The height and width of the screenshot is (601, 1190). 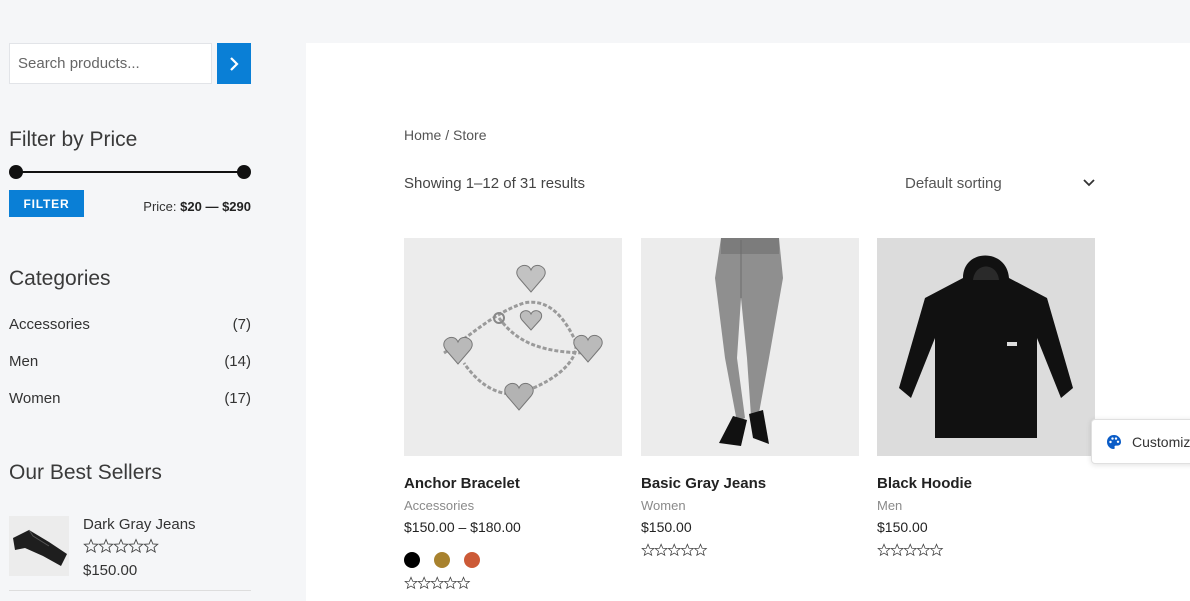 What do you see at coordinates (750, 483) in the screenshot?
I see `product-name: Basic Gray Jeans` at bounding box center [750, 483].